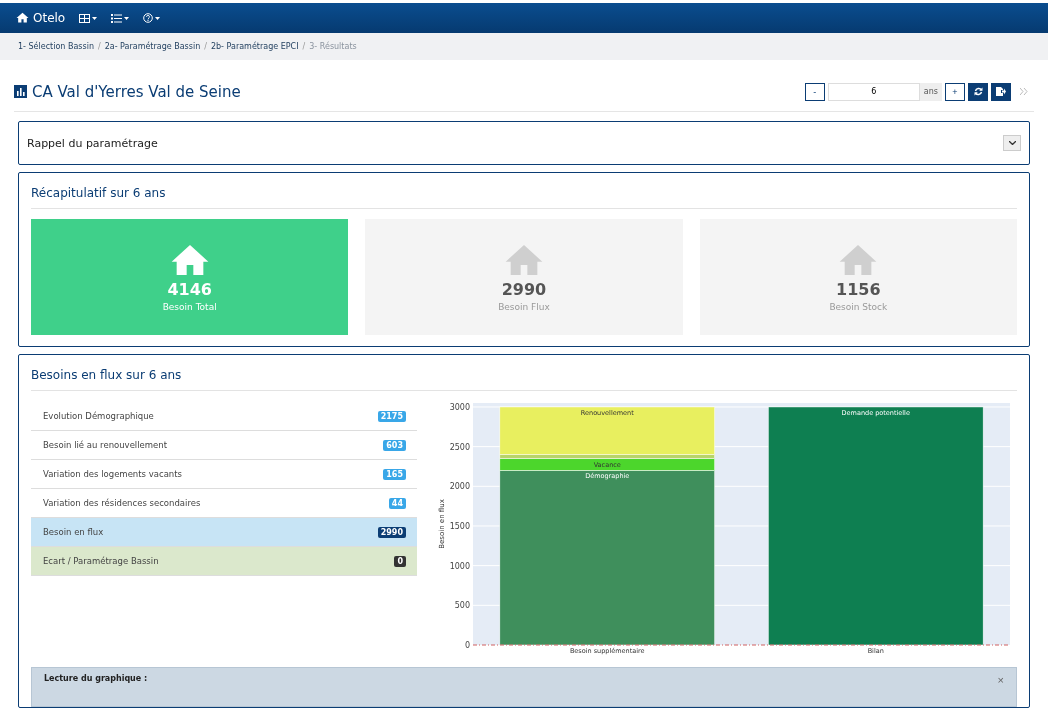 This screenshot has height=708, width=1048. Describe the element at coordinates (391, 532) in the screenshot. I see `count-badge: 2990` at that location.